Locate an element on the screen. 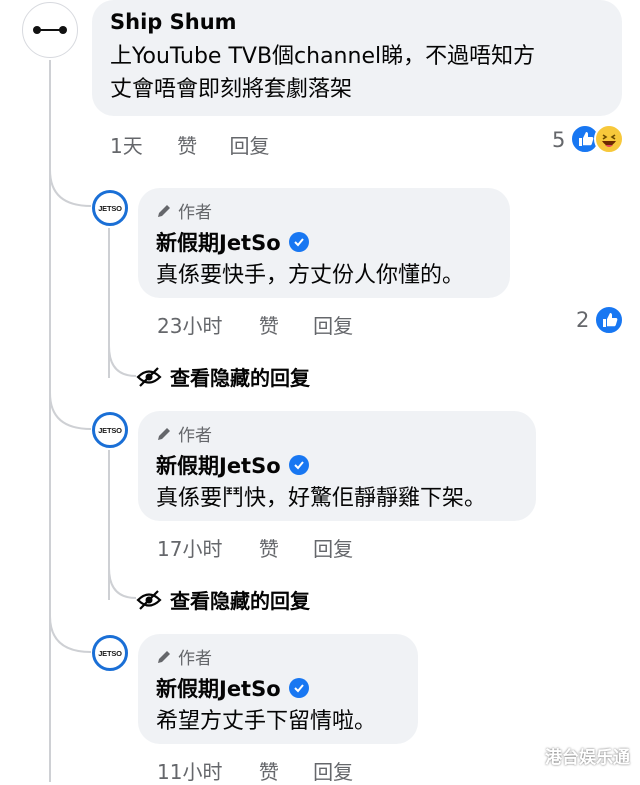 The height and width of the screenshot is (785, 640). comment-text: 上YouTube TVB個channel睇，不過唔知方 丈會唔會即刻將套劇落架 is located at coordinates (357, 73).